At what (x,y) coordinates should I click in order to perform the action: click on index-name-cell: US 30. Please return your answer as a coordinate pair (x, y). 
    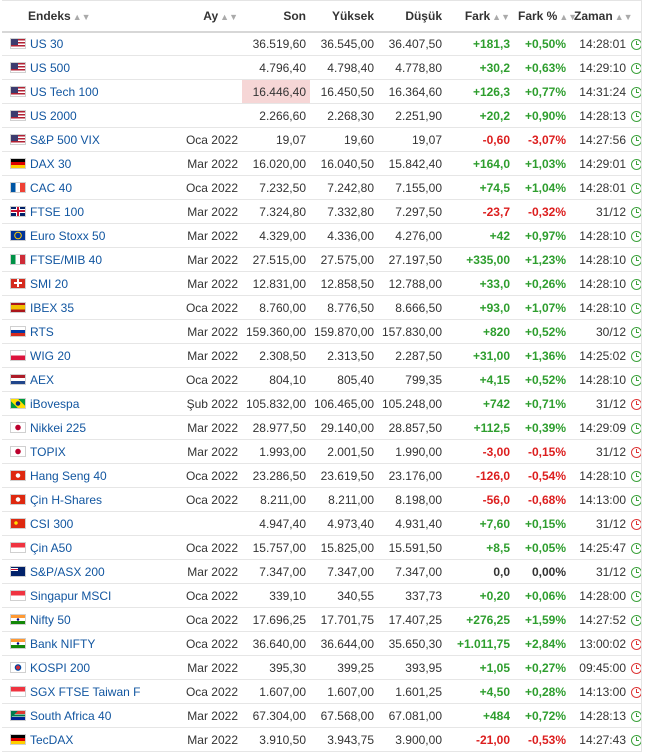
    Looking at the image, I should click on (85, 43).